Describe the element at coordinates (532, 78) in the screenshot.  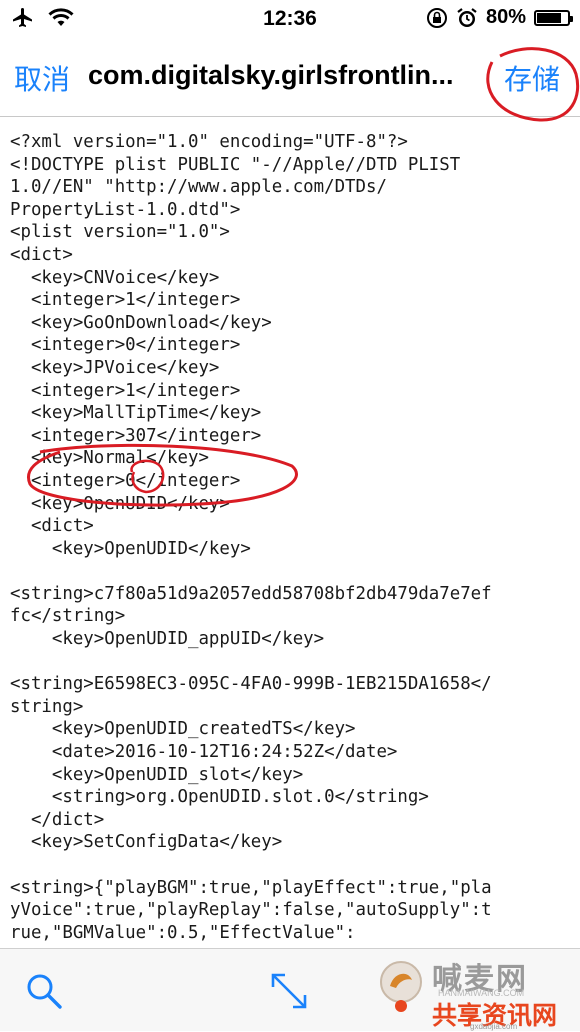
I see `save-button: 存储` at that location.